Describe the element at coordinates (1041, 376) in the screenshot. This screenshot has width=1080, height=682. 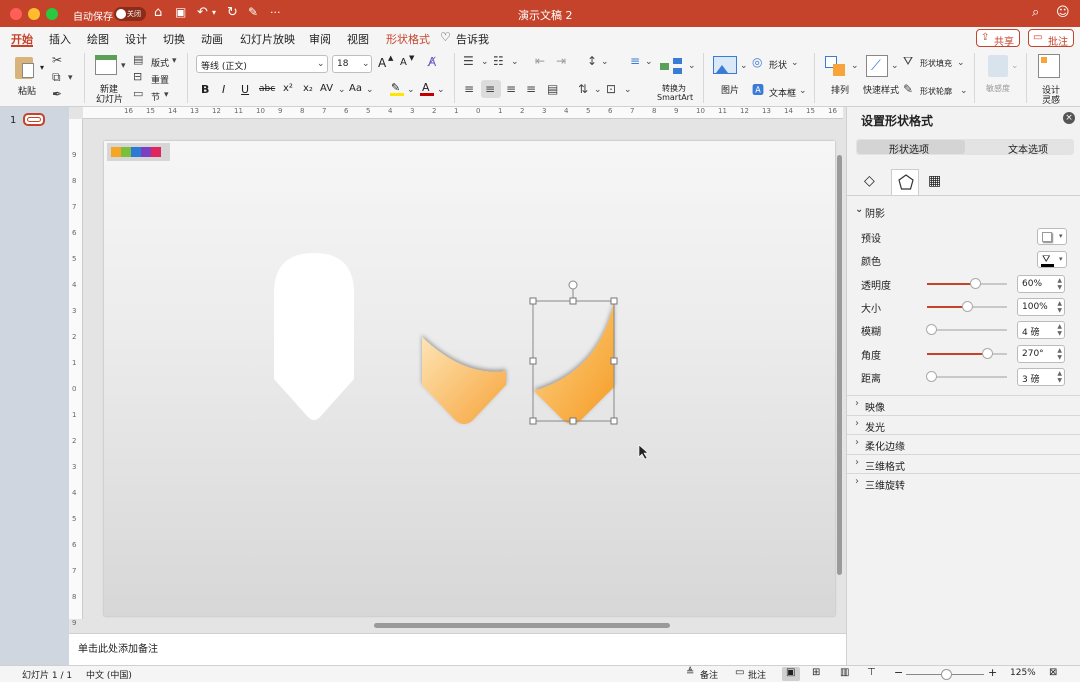
I see `value-spinner: 3 磅 ▲ ▼` at that location.